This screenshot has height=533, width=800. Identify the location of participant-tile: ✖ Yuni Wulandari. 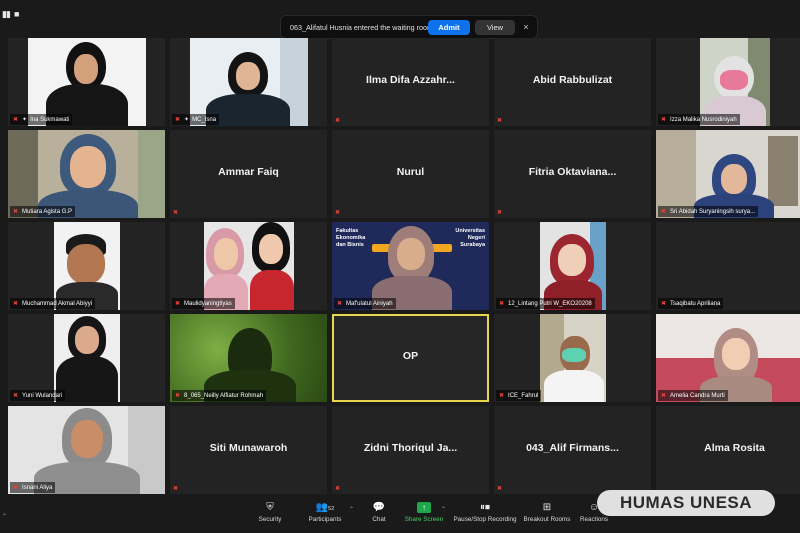
(86, 358).